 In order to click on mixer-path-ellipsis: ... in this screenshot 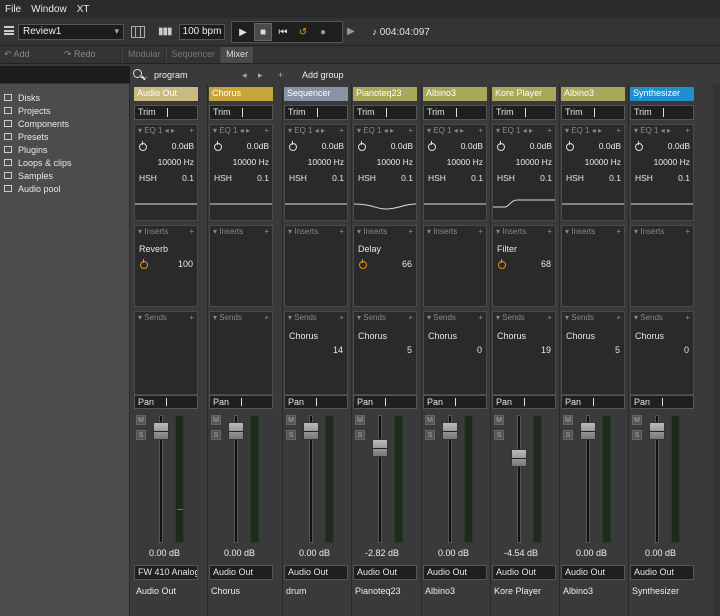, I will do `click(144, 75)`.